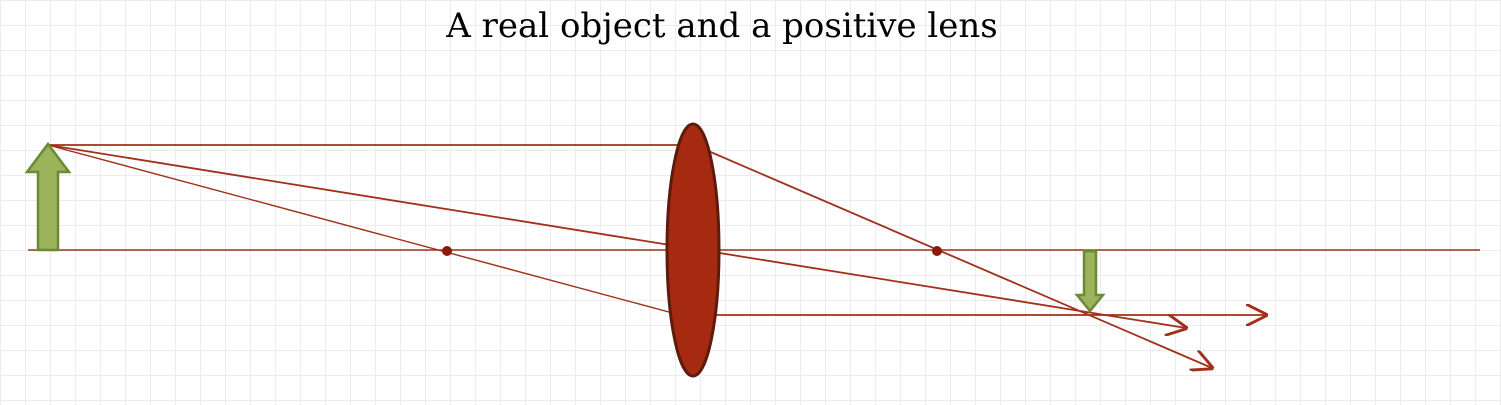 The image size is (1501, 405). Describe the element at coordinates (693, 250) in the screenshot. I see `convex-lens` at that location.